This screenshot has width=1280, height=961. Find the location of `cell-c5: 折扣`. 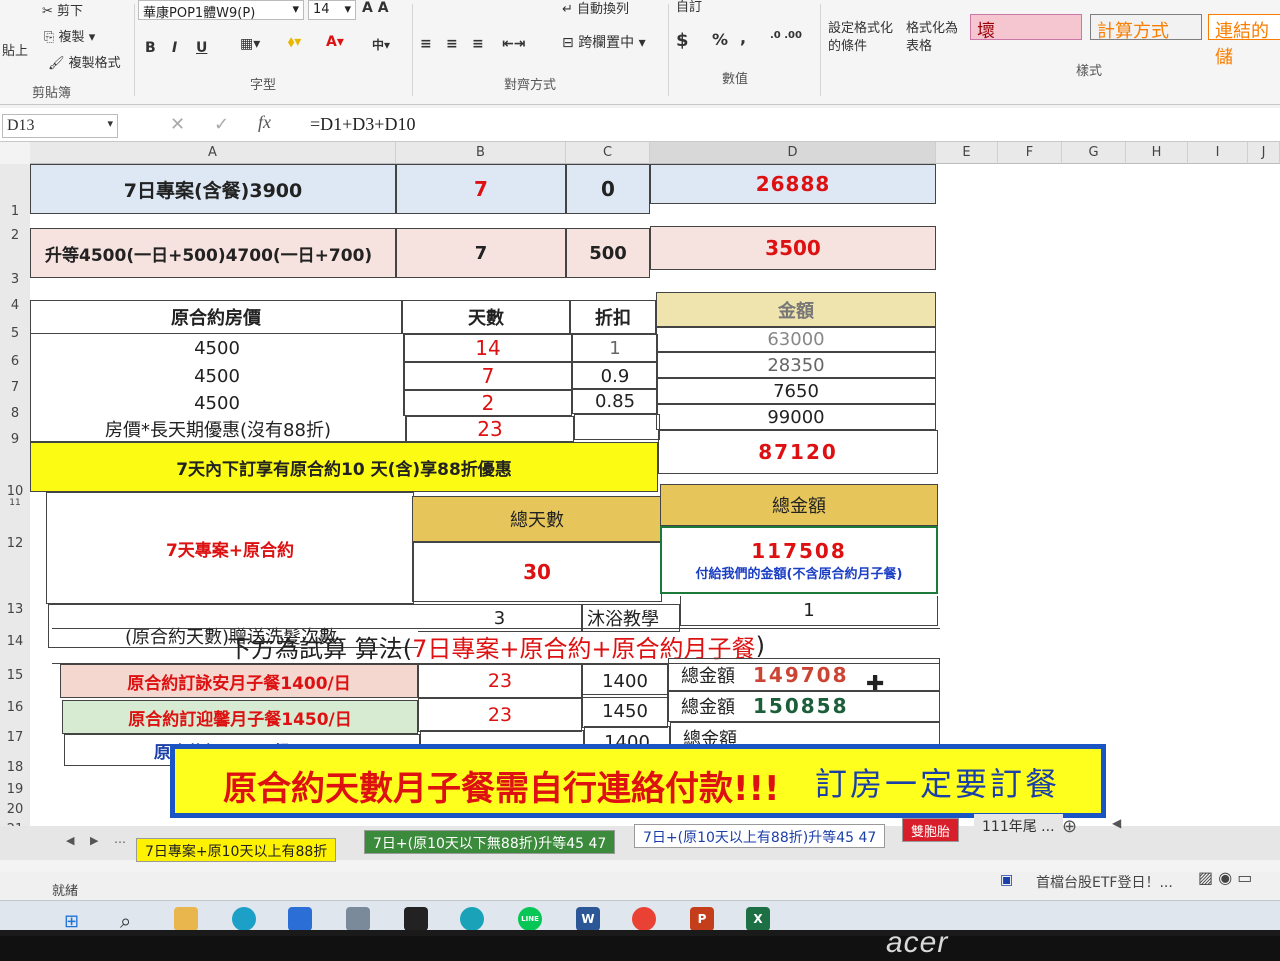

cell-c5: 折扣 is located at coordinates (613, 317).